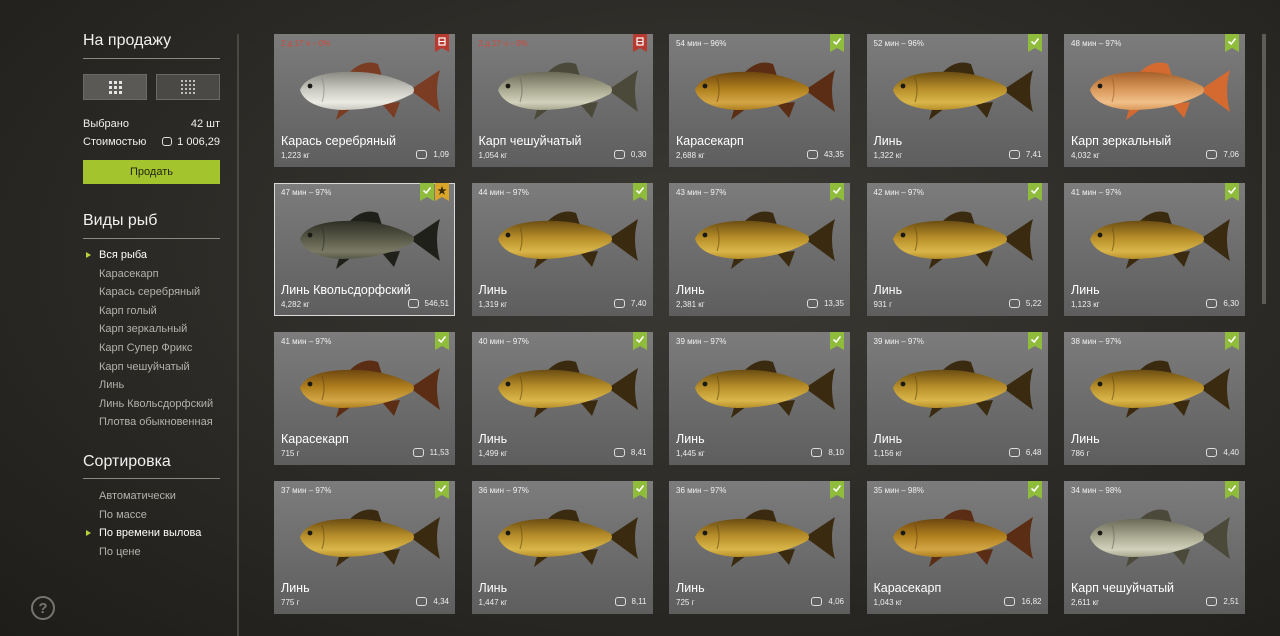  What do you see at coordinates (759, 100) in the screenshot?
I see `fish-card: 54 мин – 96% Карасекарп 2,688 кг 43,35` at bounding box center [759, 100].